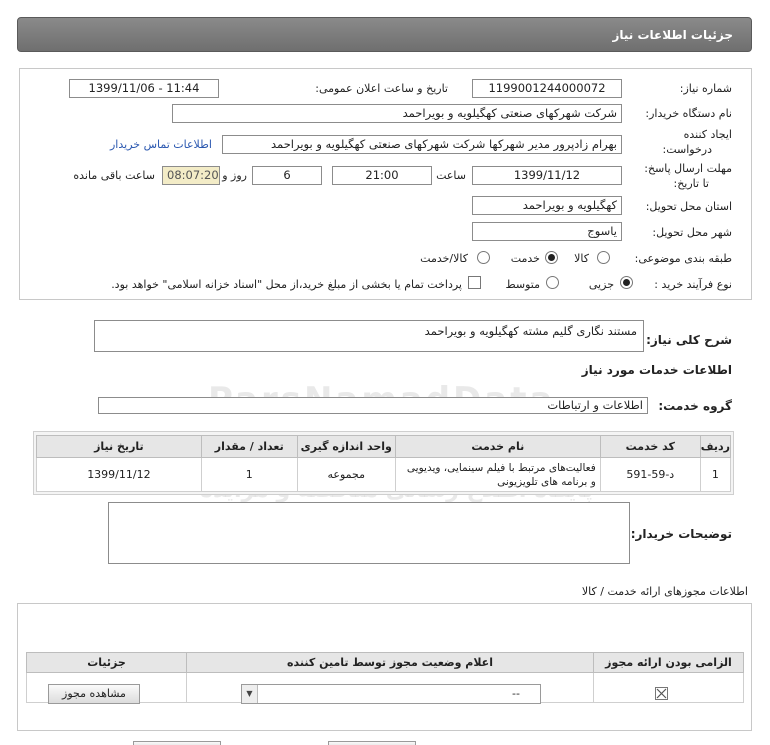 Image resolution: width=770 pixels, height=745 pixels. I want to click on creator-label-2: درخواست:, so click(687, 149).